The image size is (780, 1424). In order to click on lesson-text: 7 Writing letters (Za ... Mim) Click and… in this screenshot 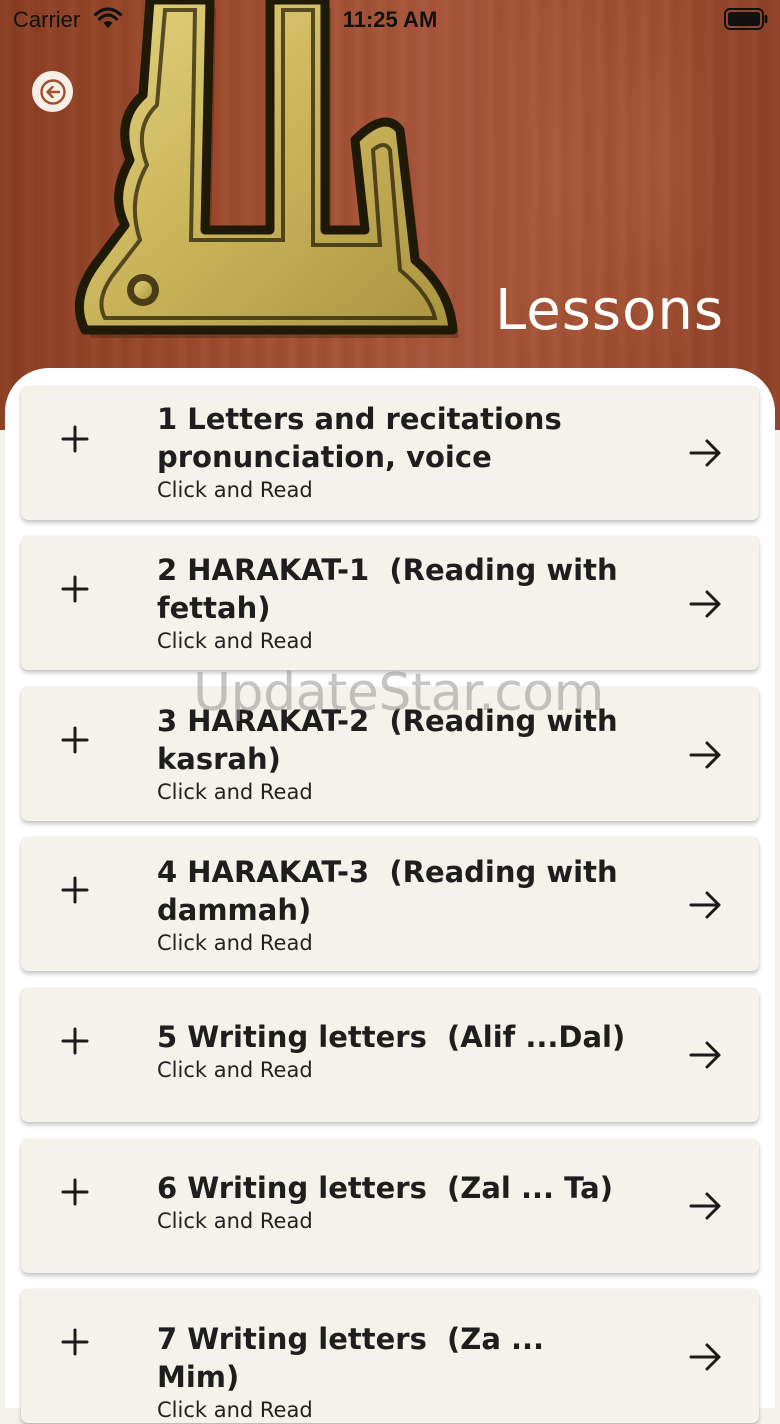, I will do `click(392, 1372)`.